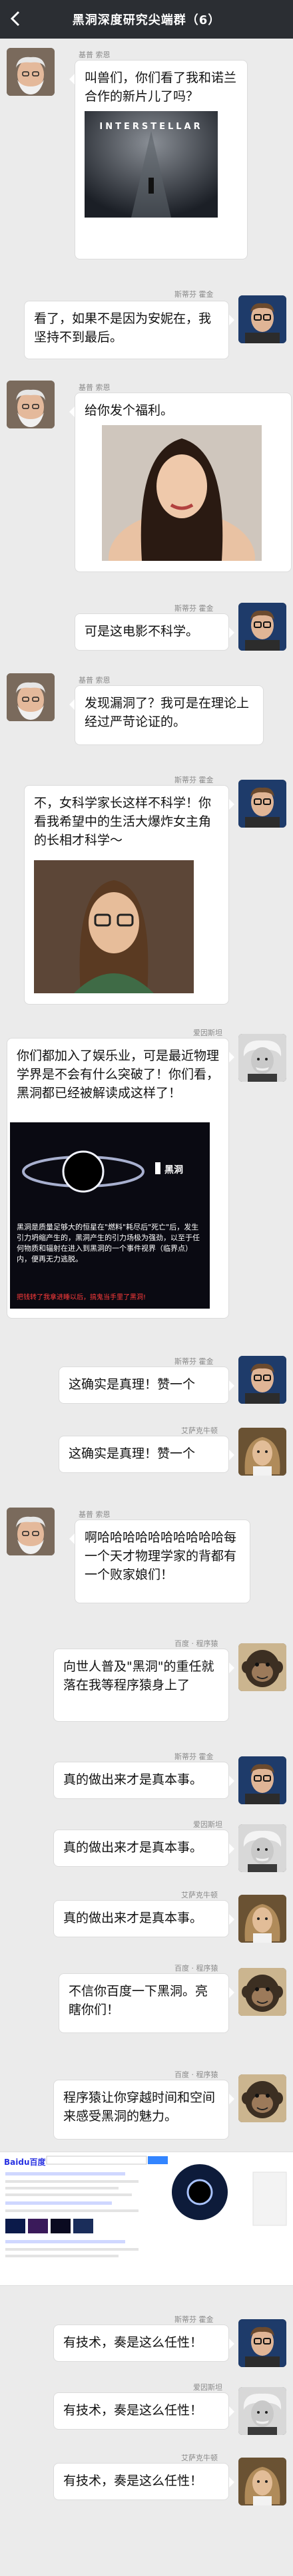 The width and height of the screenshot is (293, 2576). What do you see at coordinates (81, 1297) in the screenshot?
I see `black-hole-image-footer: 把钱转了我拿进睡以后，搞鬼当手里了黑洞!` at bounding box center [81, 1297].